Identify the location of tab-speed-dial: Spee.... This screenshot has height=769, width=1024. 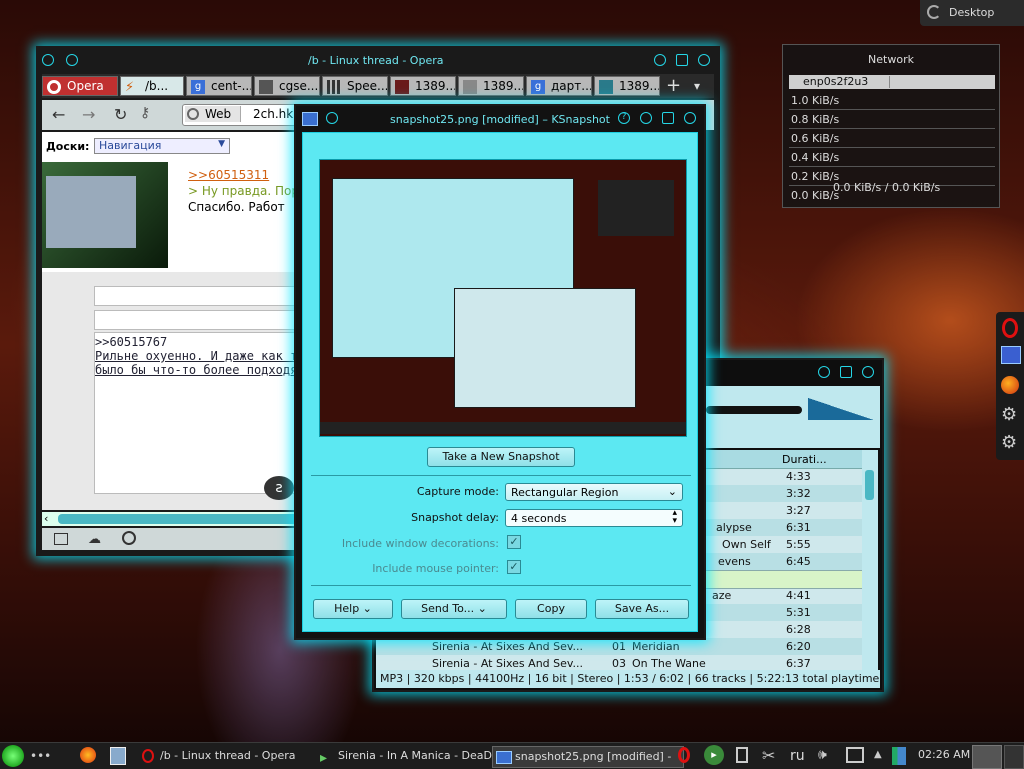
(355, 86).